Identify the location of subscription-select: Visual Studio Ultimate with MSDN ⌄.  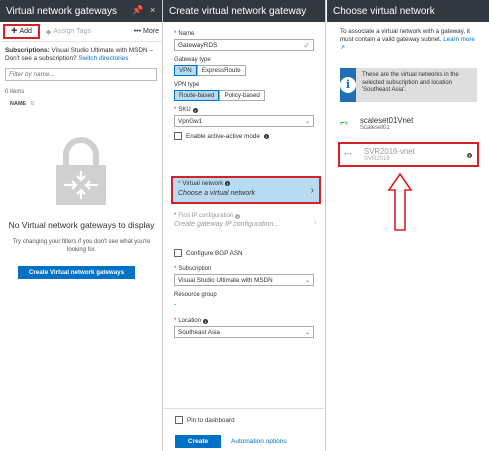
(244, 280).